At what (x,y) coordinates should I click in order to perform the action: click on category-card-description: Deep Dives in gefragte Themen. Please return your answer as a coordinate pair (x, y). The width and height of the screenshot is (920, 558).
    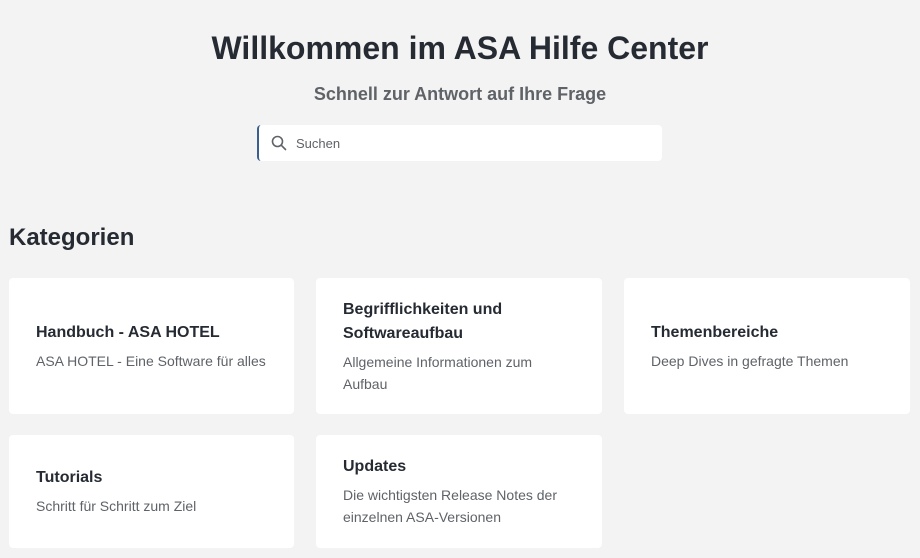
    Looking at the image, I should click on (750, 360).